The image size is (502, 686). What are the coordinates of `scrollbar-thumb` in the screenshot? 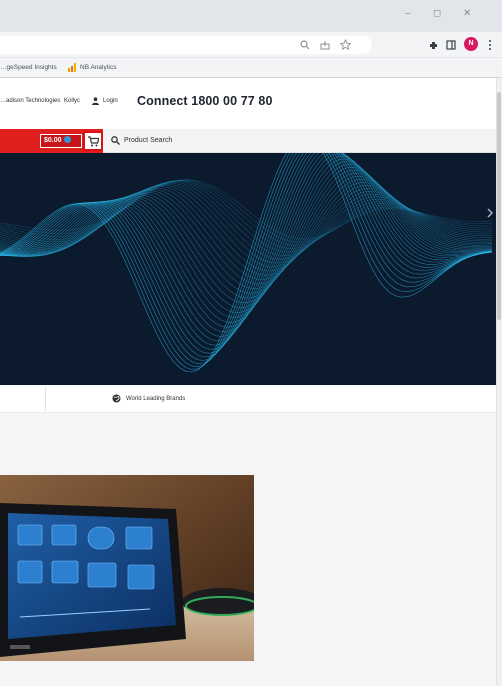 It's located at (499, 206).